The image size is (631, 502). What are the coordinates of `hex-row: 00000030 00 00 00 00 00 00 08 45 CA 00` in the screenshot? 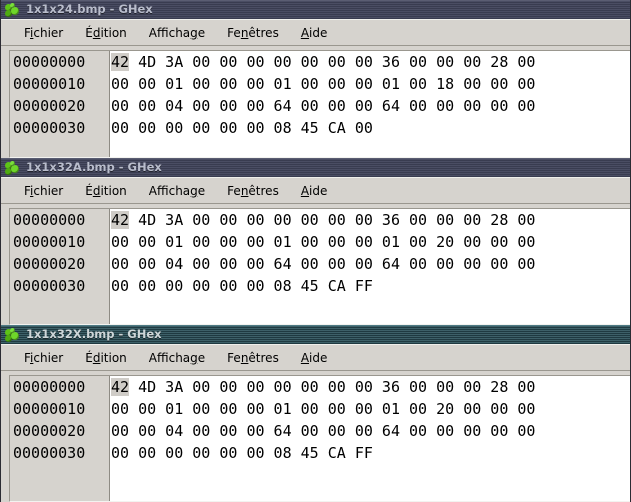 It's located at (320, 128).